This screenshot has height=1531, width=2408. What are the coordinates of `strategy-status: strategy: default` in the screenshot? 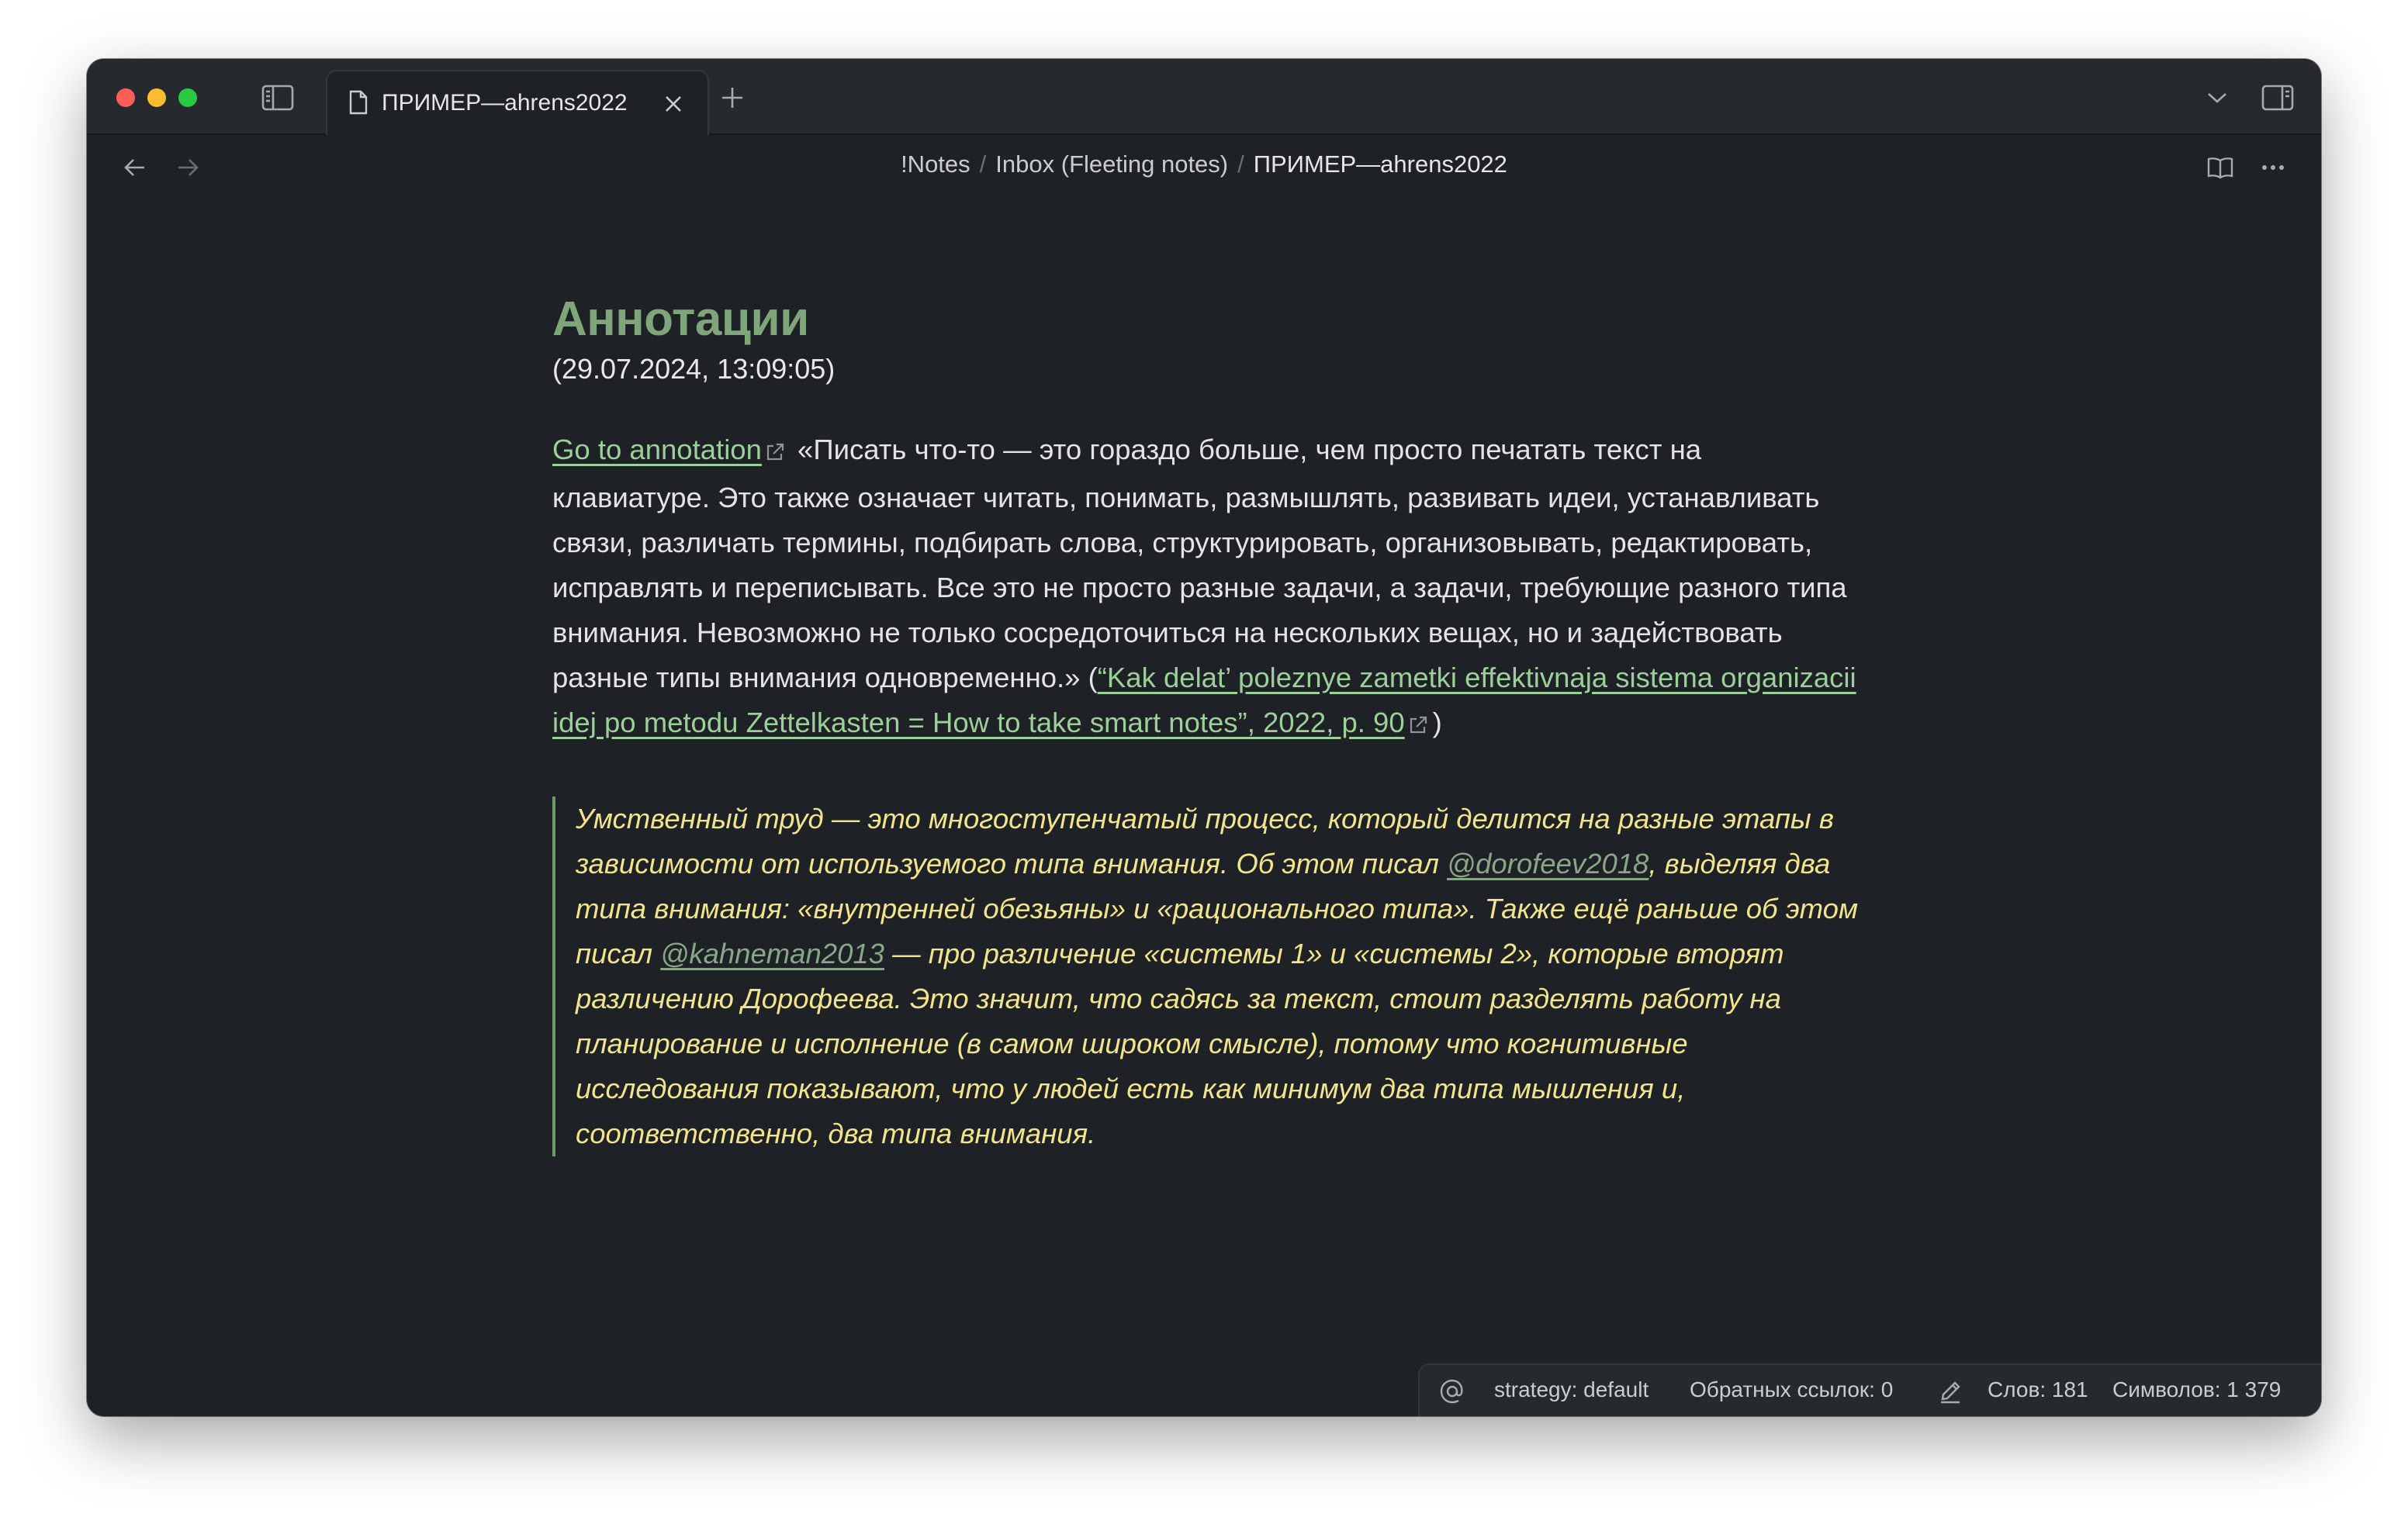 It's located at (1571, 1389).